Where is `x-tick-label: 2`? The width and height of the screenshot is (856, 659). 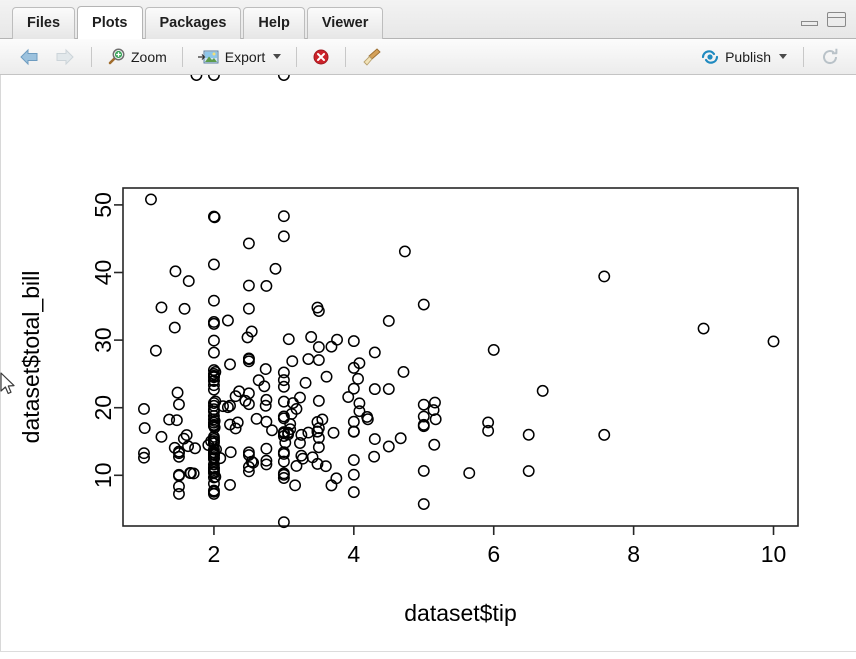
x-tick-label: 2 is located at coordinates (214, 554).